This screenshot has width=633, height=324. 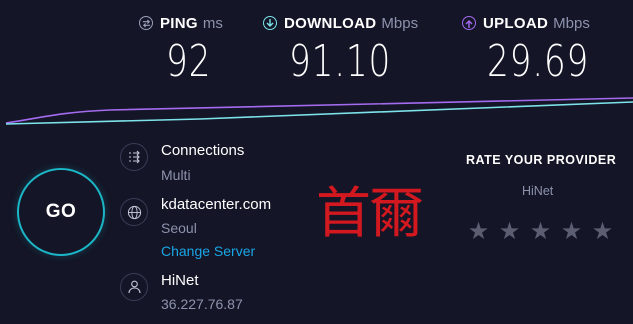 What do you see at coordinates (469, 23) in the screenshot?
I see `upload-icon` at bounding box center [469, 23].